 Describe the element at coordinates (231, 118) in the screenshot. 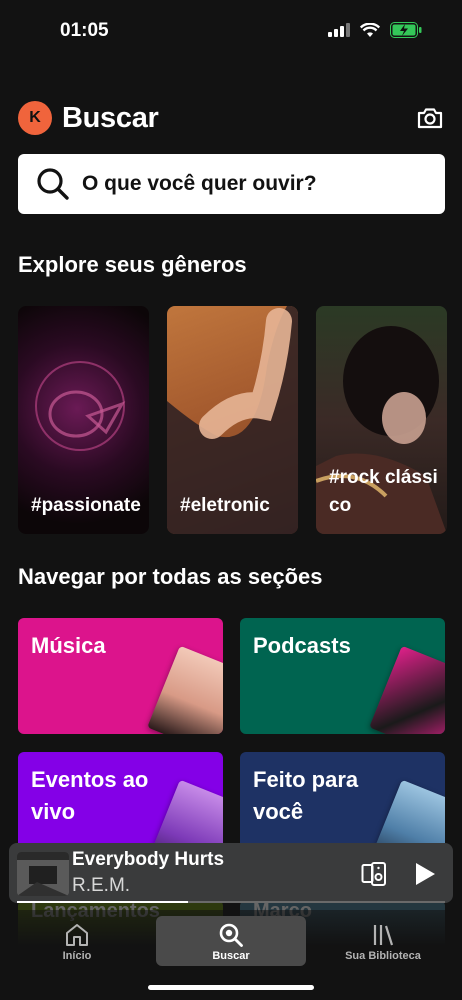

I see `page-header: K Buscar` at that location.